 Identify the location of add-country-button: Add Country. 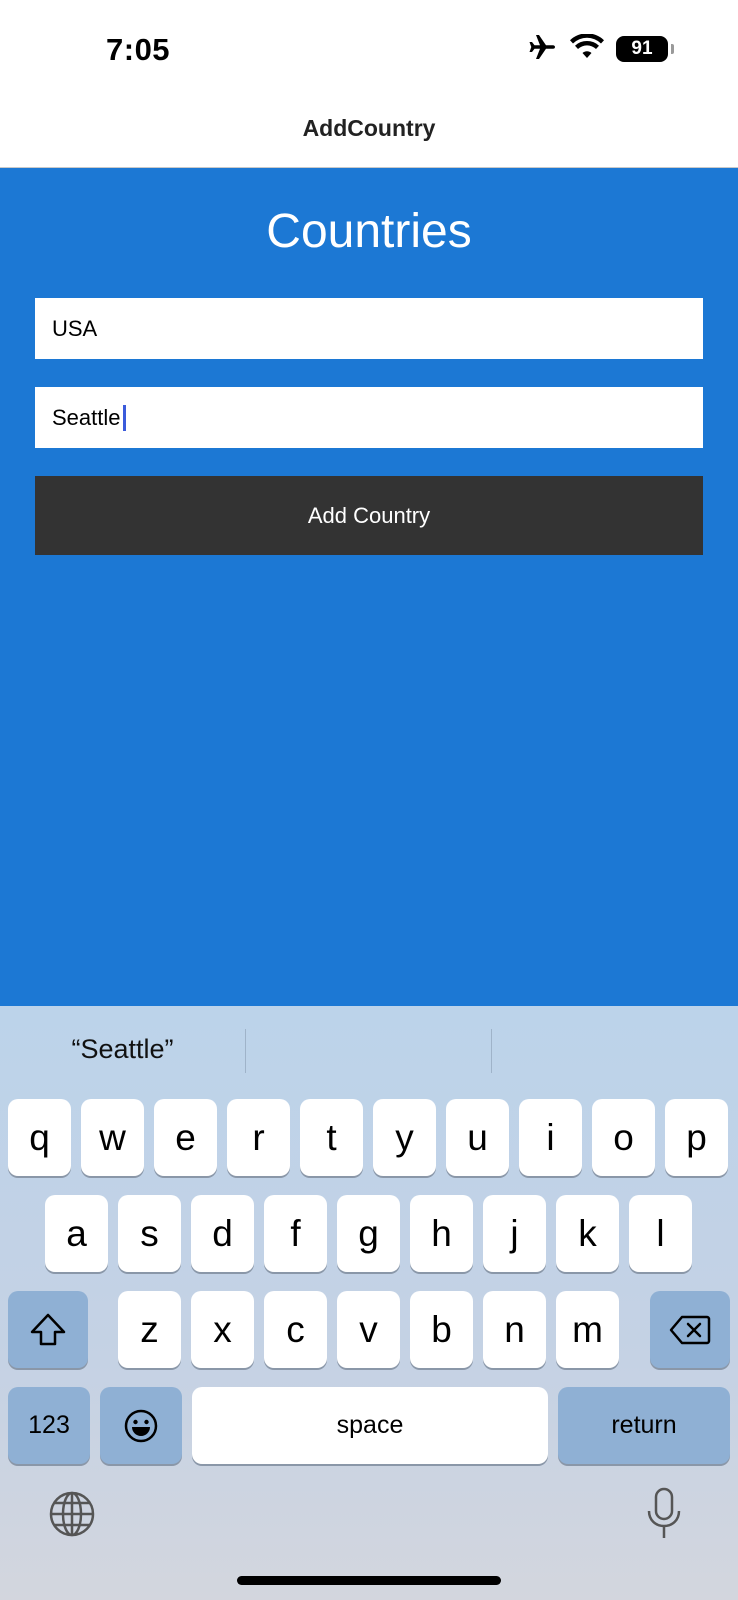
(369, 515).